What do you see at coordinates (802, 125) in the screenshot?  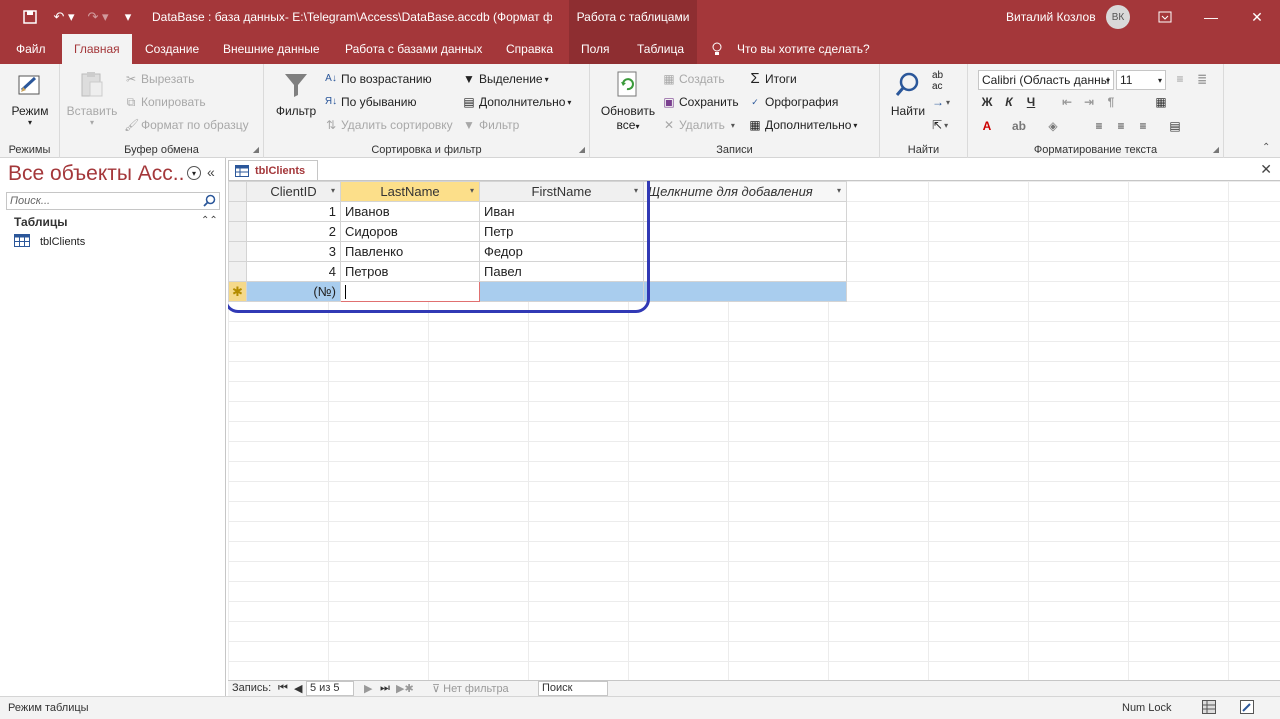 I see `more-records-button: ▦ Дополнительно ▾` at bounding box center [802, 125].